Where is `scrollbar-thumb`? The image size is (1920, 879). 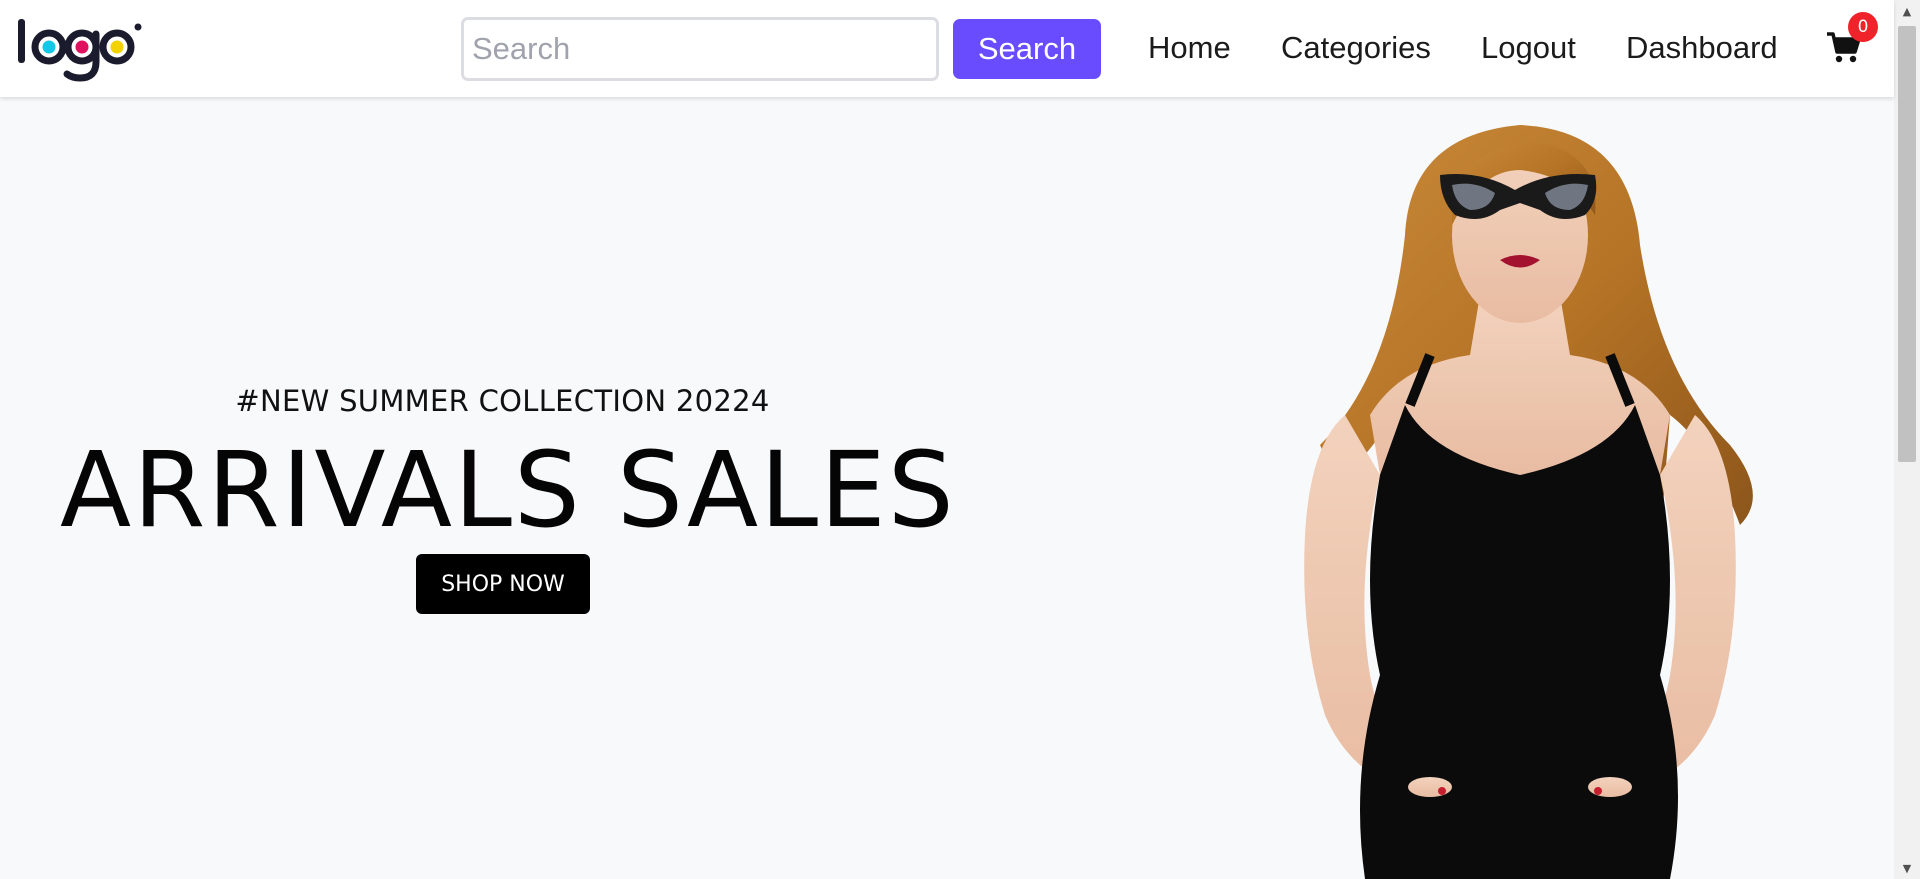 scrollbar-thumb is located at coordinates (1907, 244).